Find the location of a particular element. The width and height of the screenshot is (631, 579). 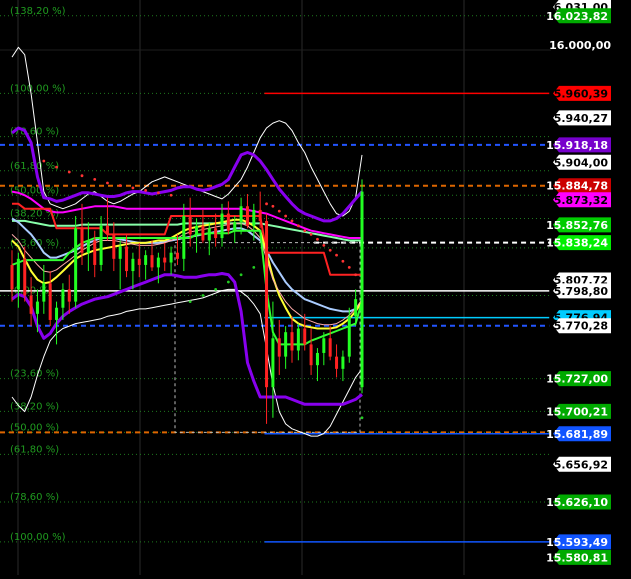

fib-label: (38,20 %) is located at coordinates (34, 406).